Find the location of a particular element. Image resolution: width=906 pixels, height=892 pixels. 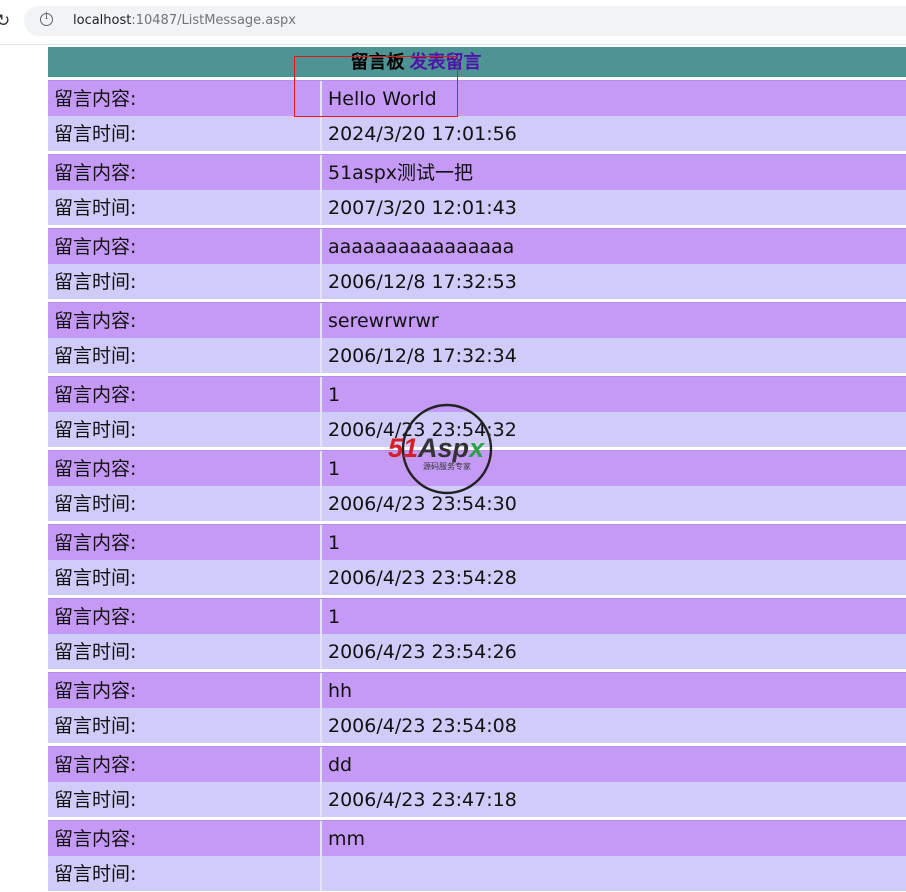

board-header: 留言板 发表留言 is located at coordinates (477, 62).